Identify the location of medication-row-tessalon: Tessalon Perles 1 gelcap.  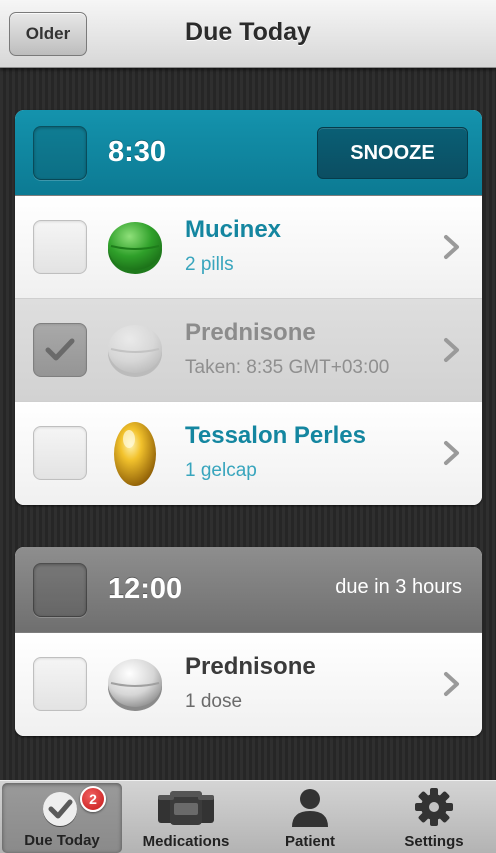
(248, 453).